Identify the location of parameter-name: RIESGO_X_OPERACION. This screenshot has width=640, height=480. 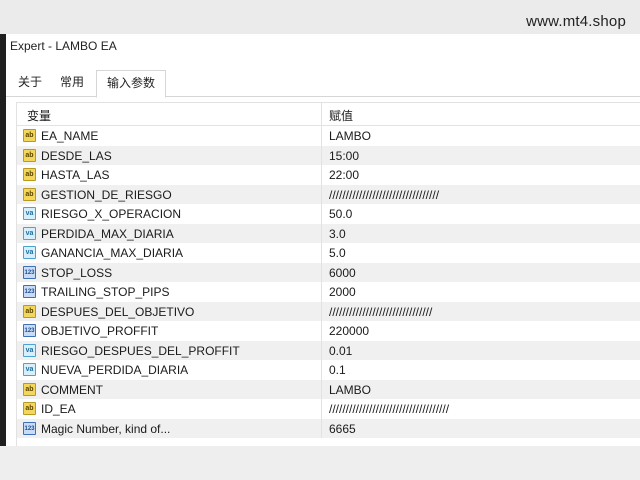
(111, 214).